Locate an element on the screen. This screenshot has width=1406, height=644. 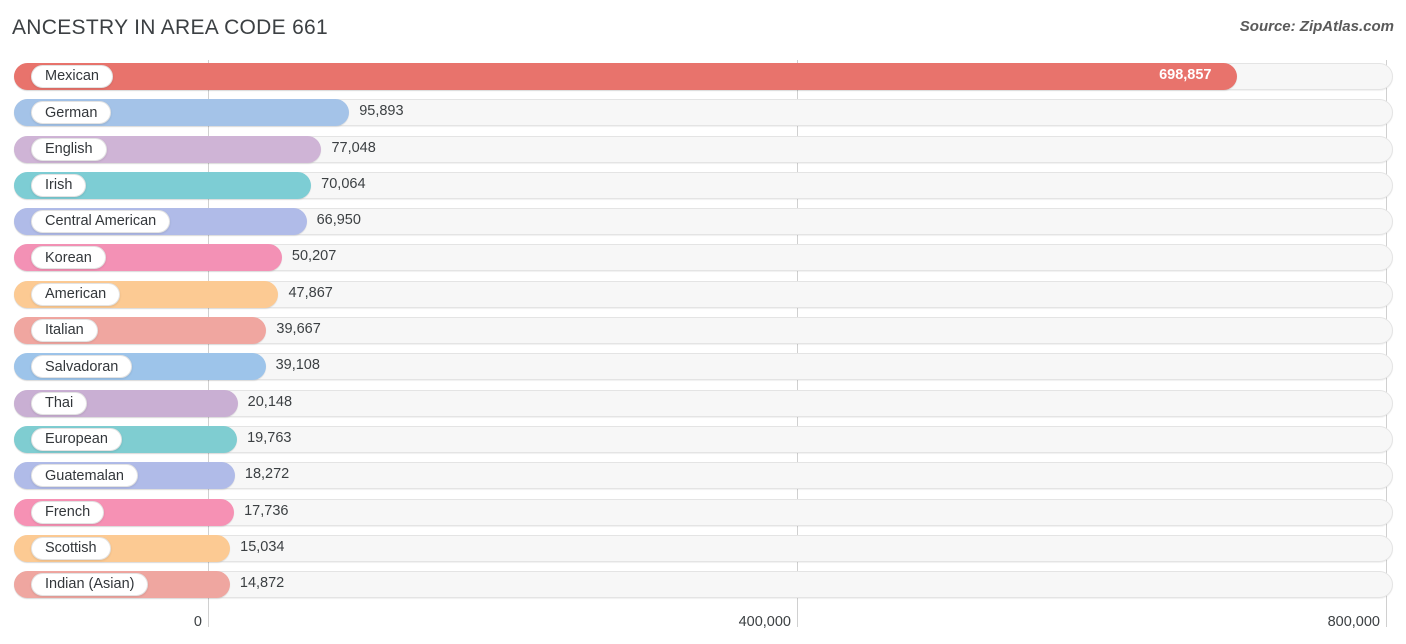
bar-row: Mexican 698,857 is located at coordinates (703, 78).